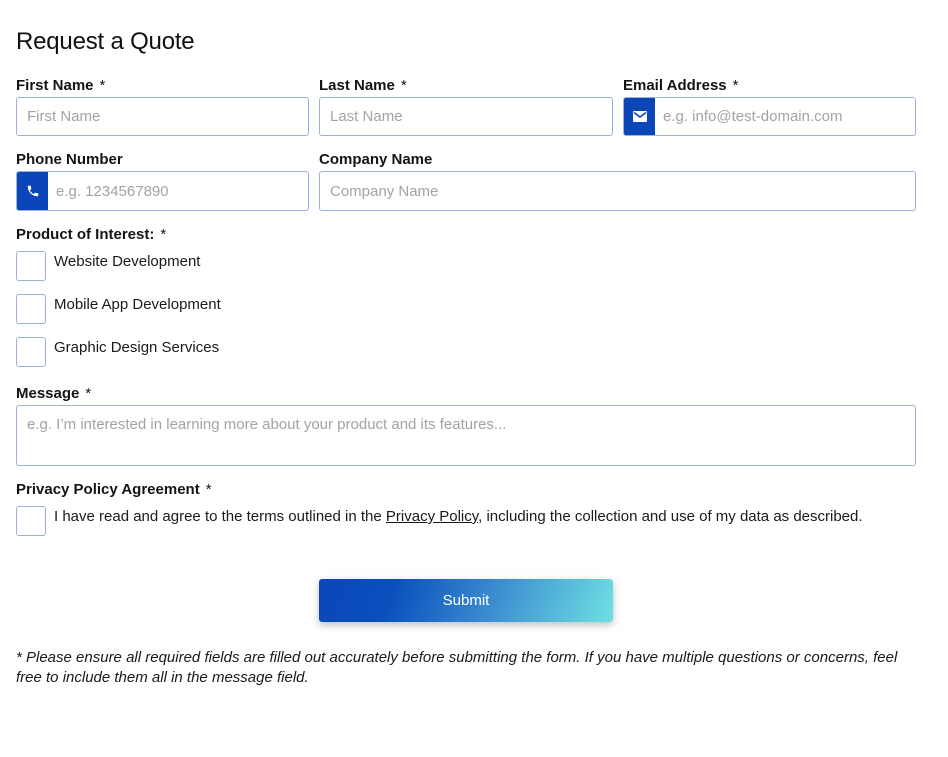 This screenshot has height=757, width=948. I want to click on company-input, so click(617, 191).